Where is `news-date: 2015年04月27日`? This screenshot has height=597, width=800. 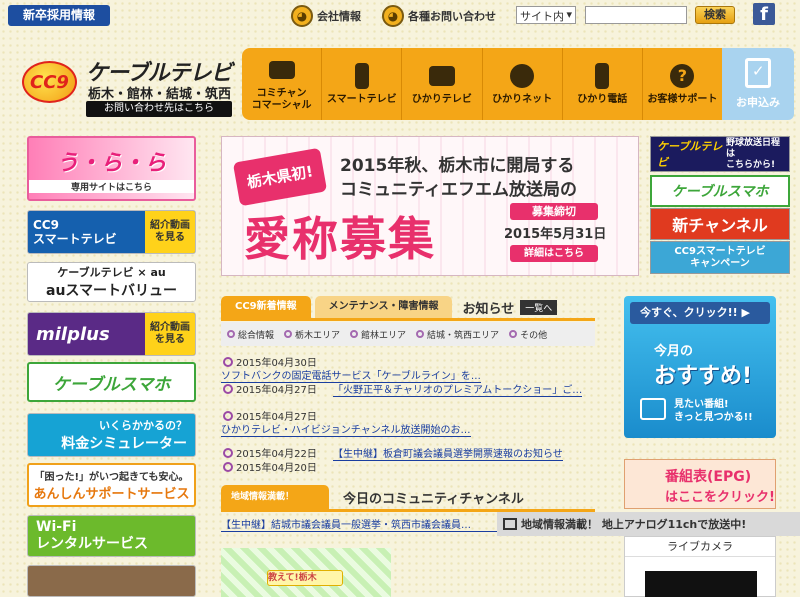 news-date: 2015年04月27日 is located at coordinates (269, 388).